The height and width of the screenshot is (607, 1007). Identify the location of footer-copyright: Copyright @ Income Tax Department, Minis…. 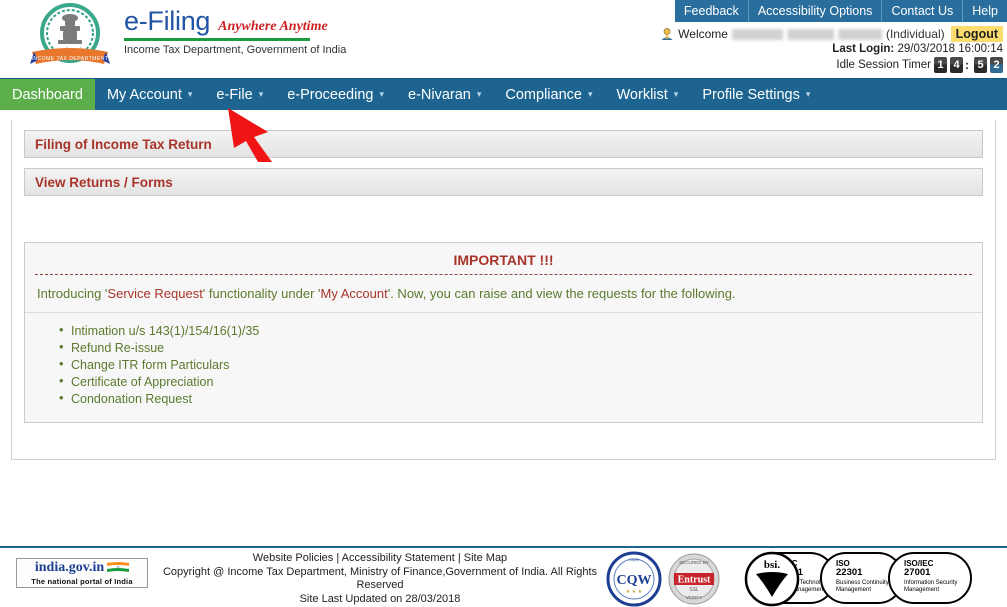
(380, 578).